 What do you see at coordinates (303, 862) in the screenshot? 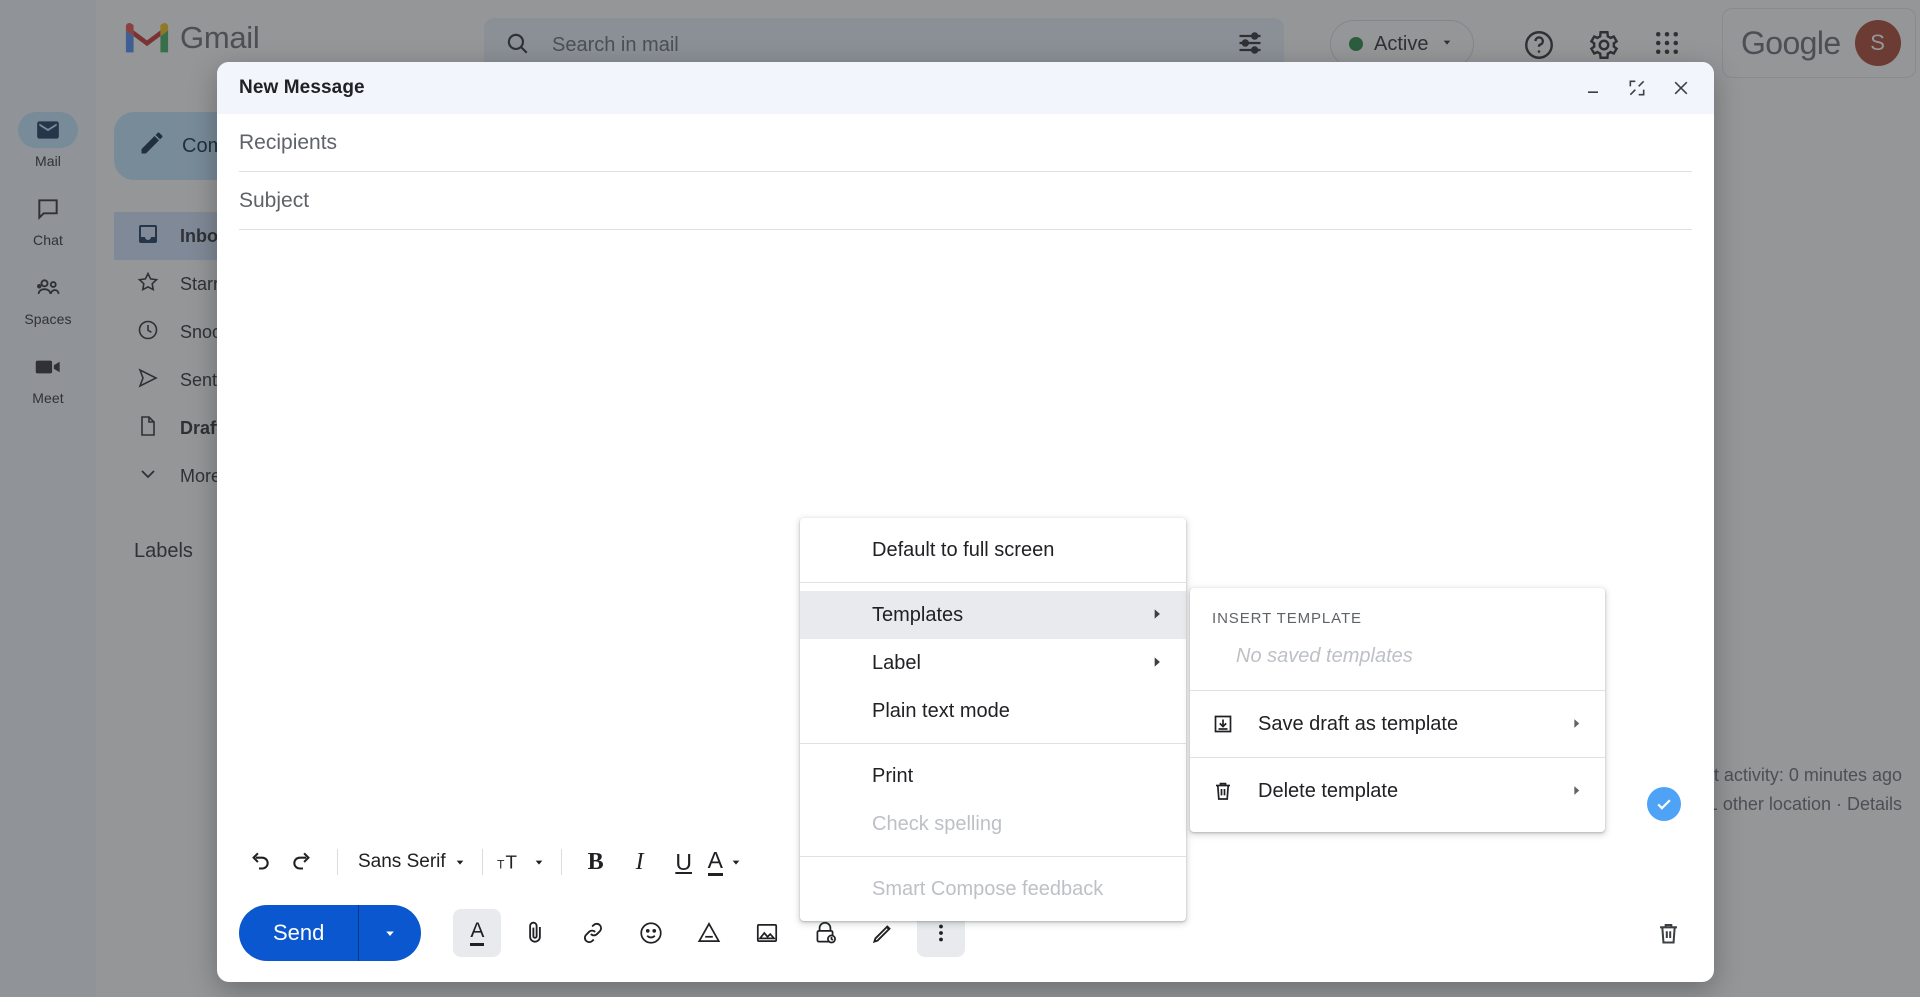
I see `redo-icon` at bounding box center [303, 862].